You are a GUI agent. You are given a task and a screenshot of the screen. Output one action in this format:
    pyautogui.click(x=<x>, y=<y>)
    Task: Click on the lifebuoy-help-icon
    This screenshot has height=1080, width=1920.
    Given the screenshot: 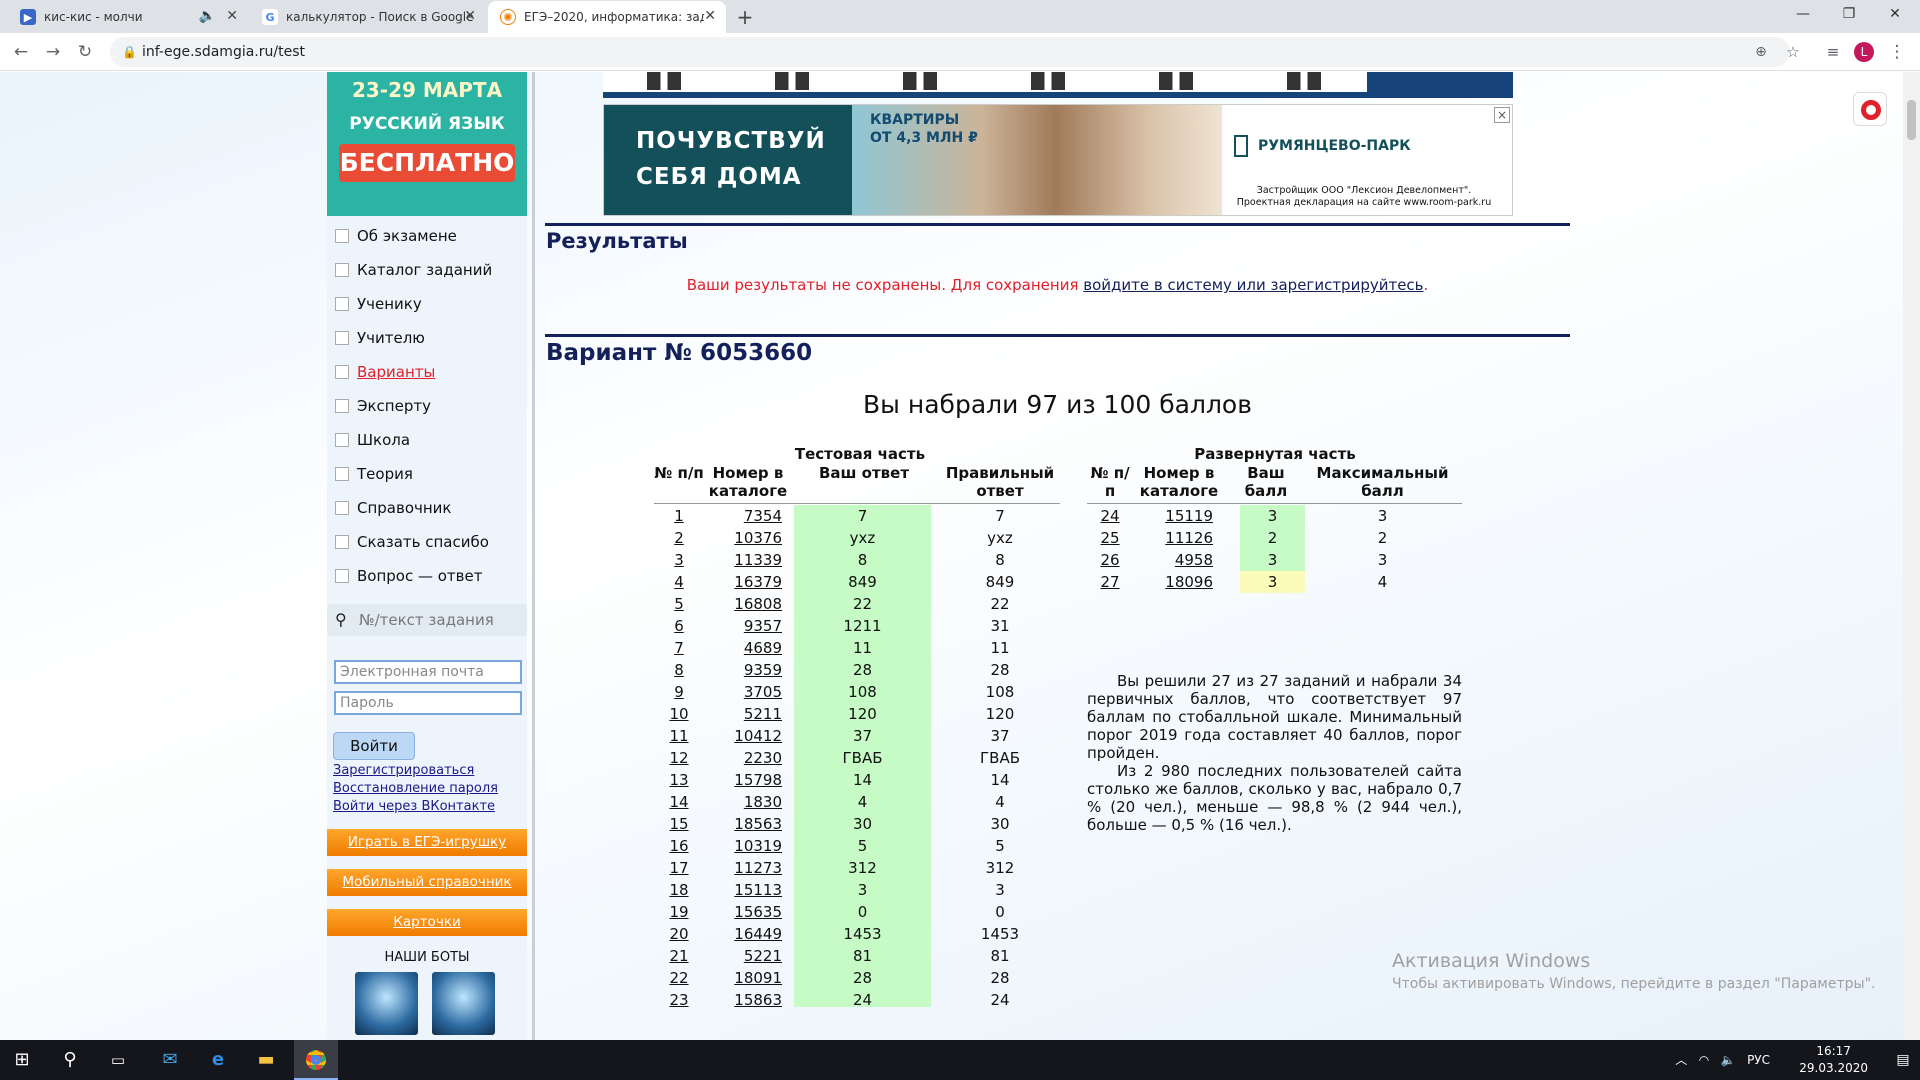 What is the action you would take?
    pyautogui.click(x=1870, y=109)
    